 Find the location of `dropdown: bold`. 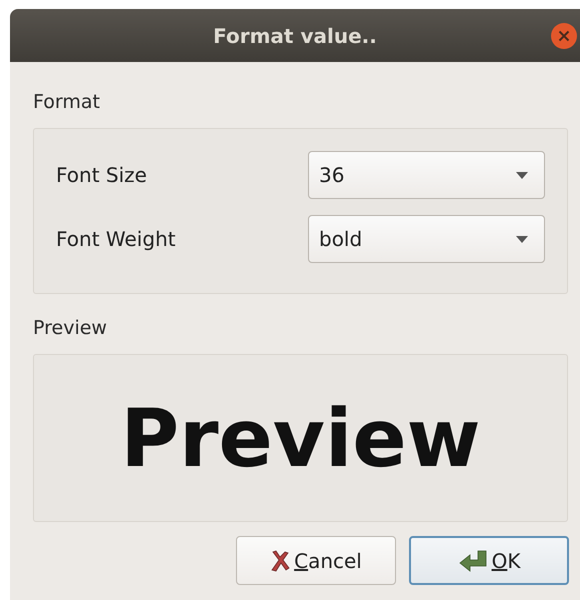

dropdown: bold is located at coordinates (426, 239).